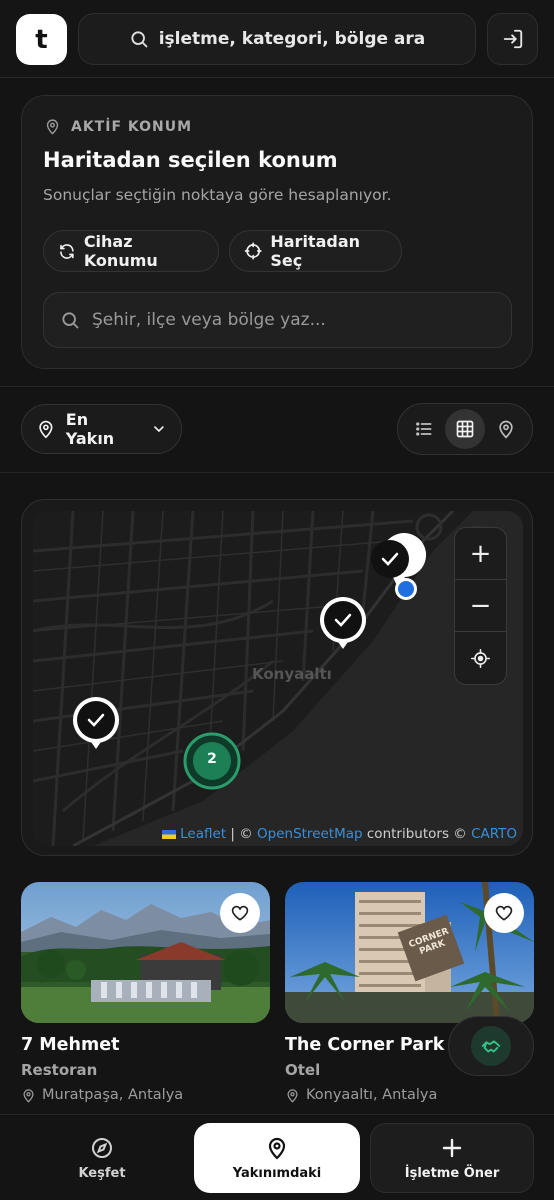  Describe the element at coordinates (59, 1070) in the screenshot. I see `place-category: Restoran` at that location.